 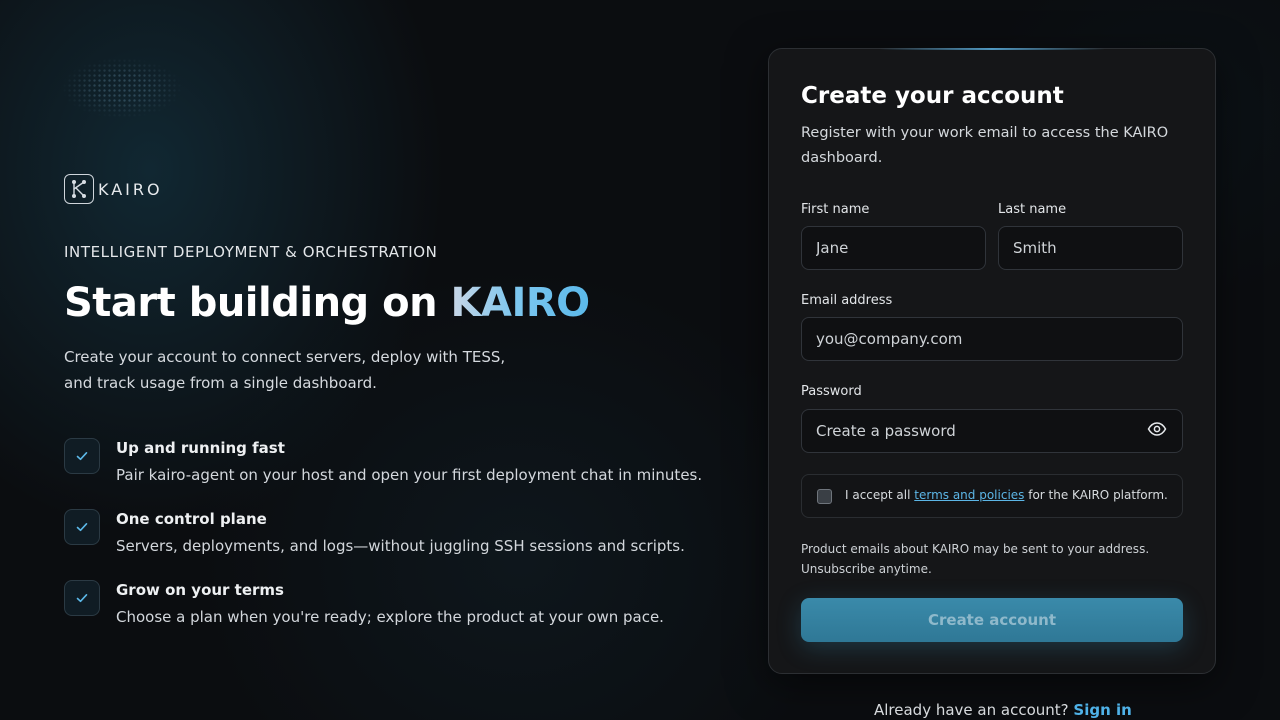 What do you see at coordinates (520, 303) in the screenshot?
I see `hero-headline-accent: KAIRO` at bounding box center [520, 303].